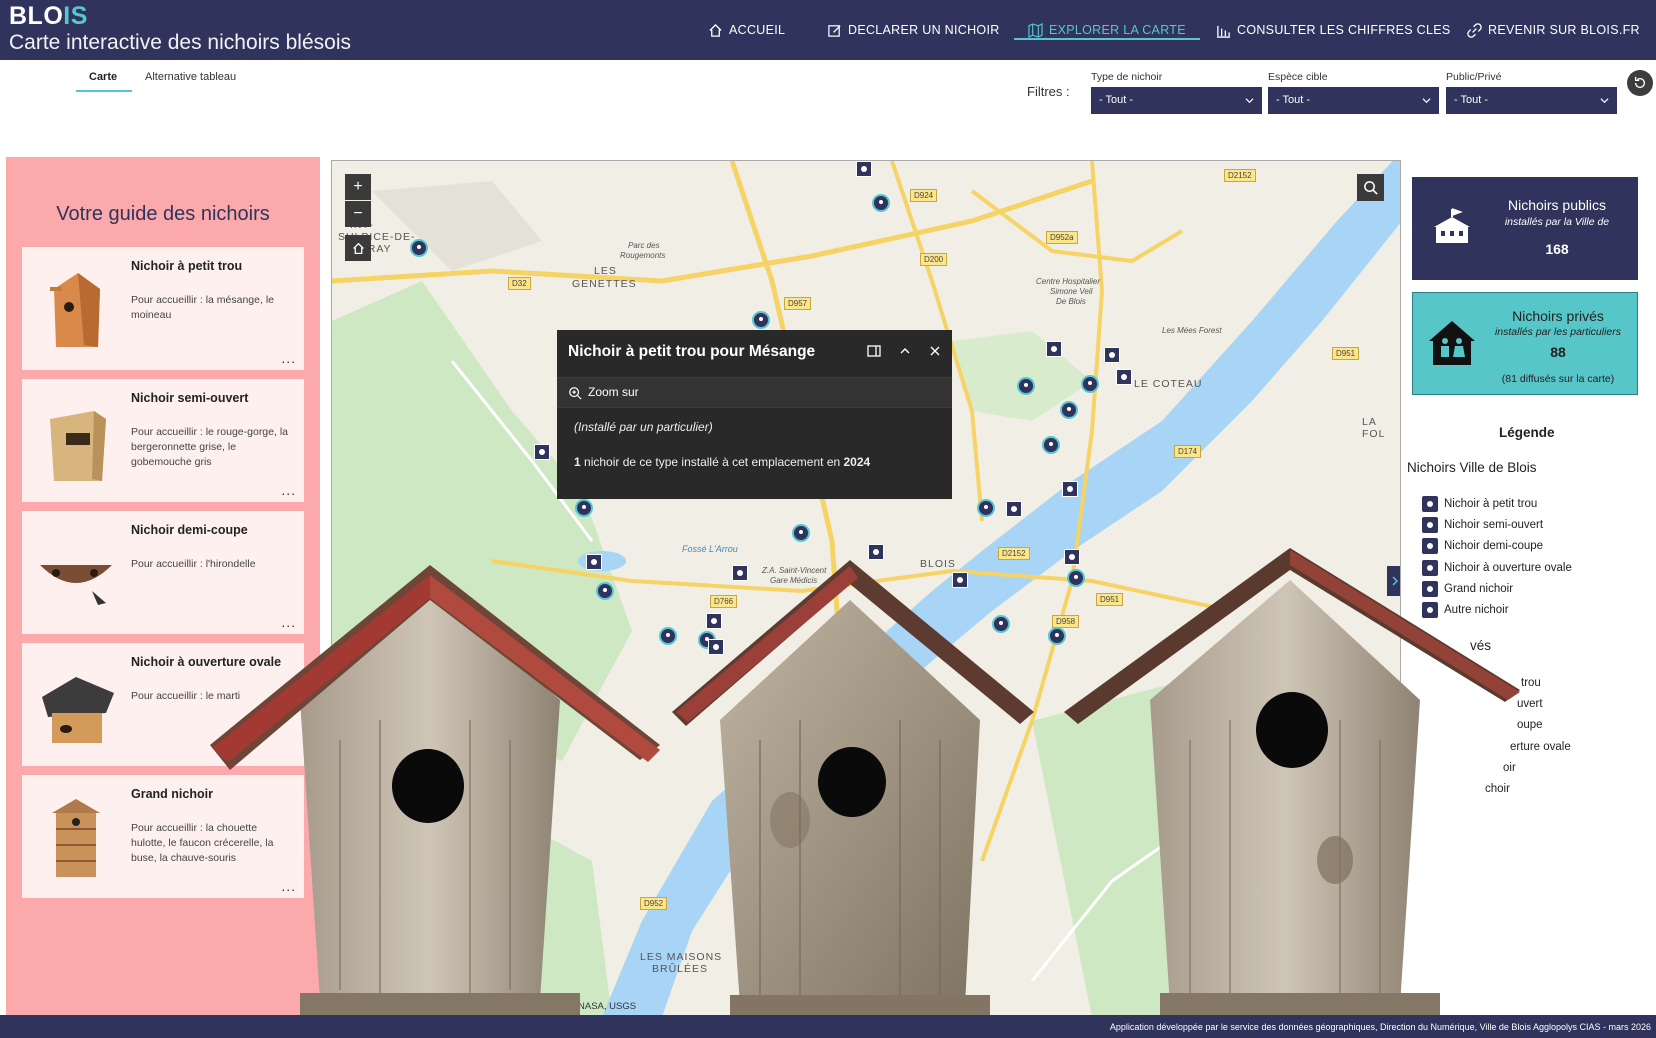  Describe the element at coordinates (1509, 768) in the screenshot. I see `legend-item: oir` at that location.